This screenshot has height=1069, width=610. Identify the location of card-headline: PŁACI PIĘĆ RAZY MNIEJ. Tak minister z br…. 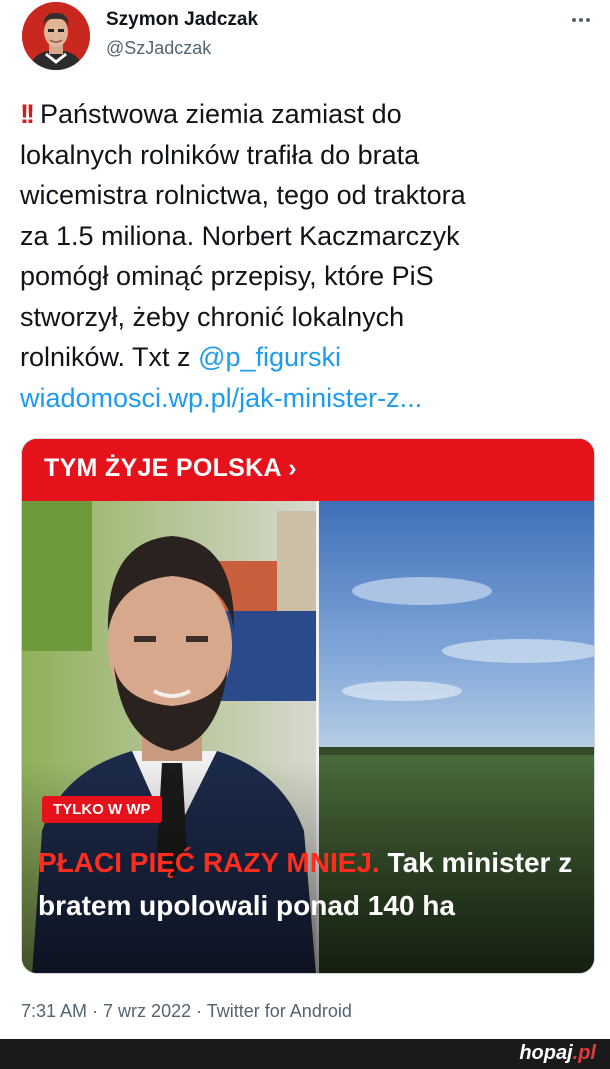
(305, 884).